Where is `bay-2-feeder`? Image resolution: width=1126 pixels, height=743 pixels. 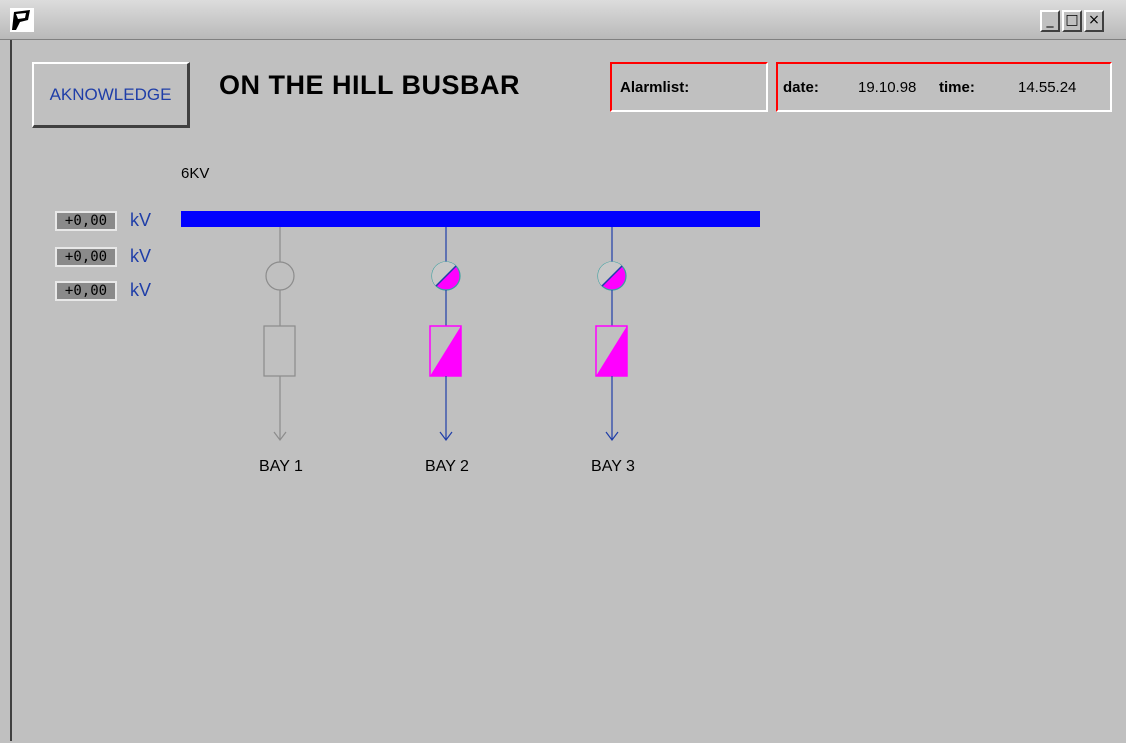 bay-2-feeder is located at coordinates (445, 334).